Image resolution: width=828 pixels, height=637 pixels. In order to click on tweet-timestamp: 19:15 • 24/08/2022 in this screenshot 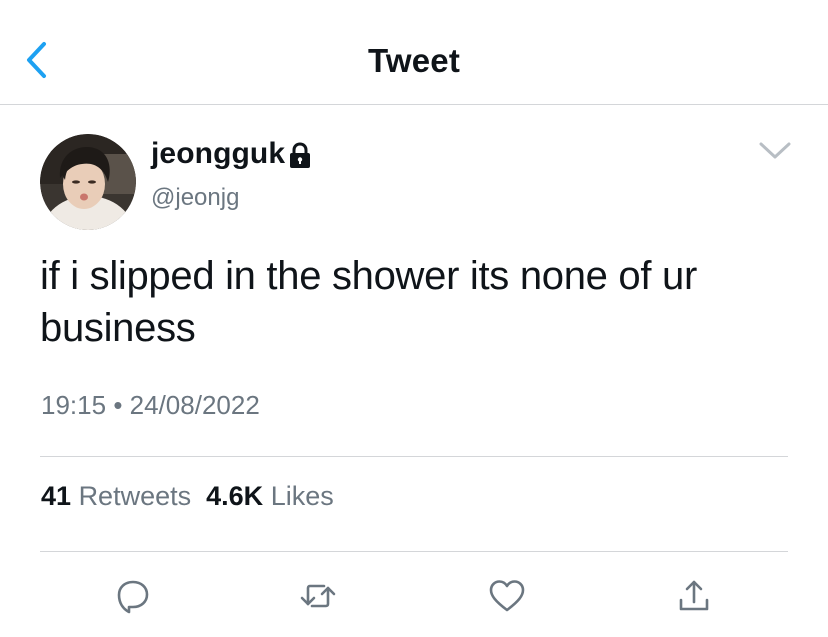, I will do `click(150, 405)`.